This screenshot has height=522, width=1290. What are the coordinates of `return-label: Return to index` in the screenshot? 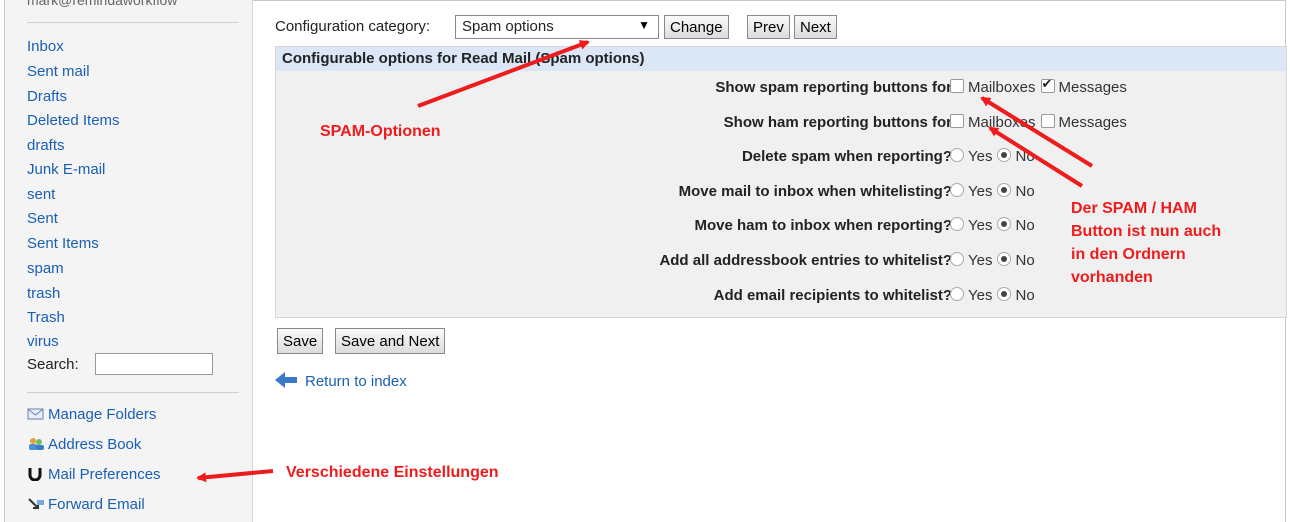 It's located at (356, 381).